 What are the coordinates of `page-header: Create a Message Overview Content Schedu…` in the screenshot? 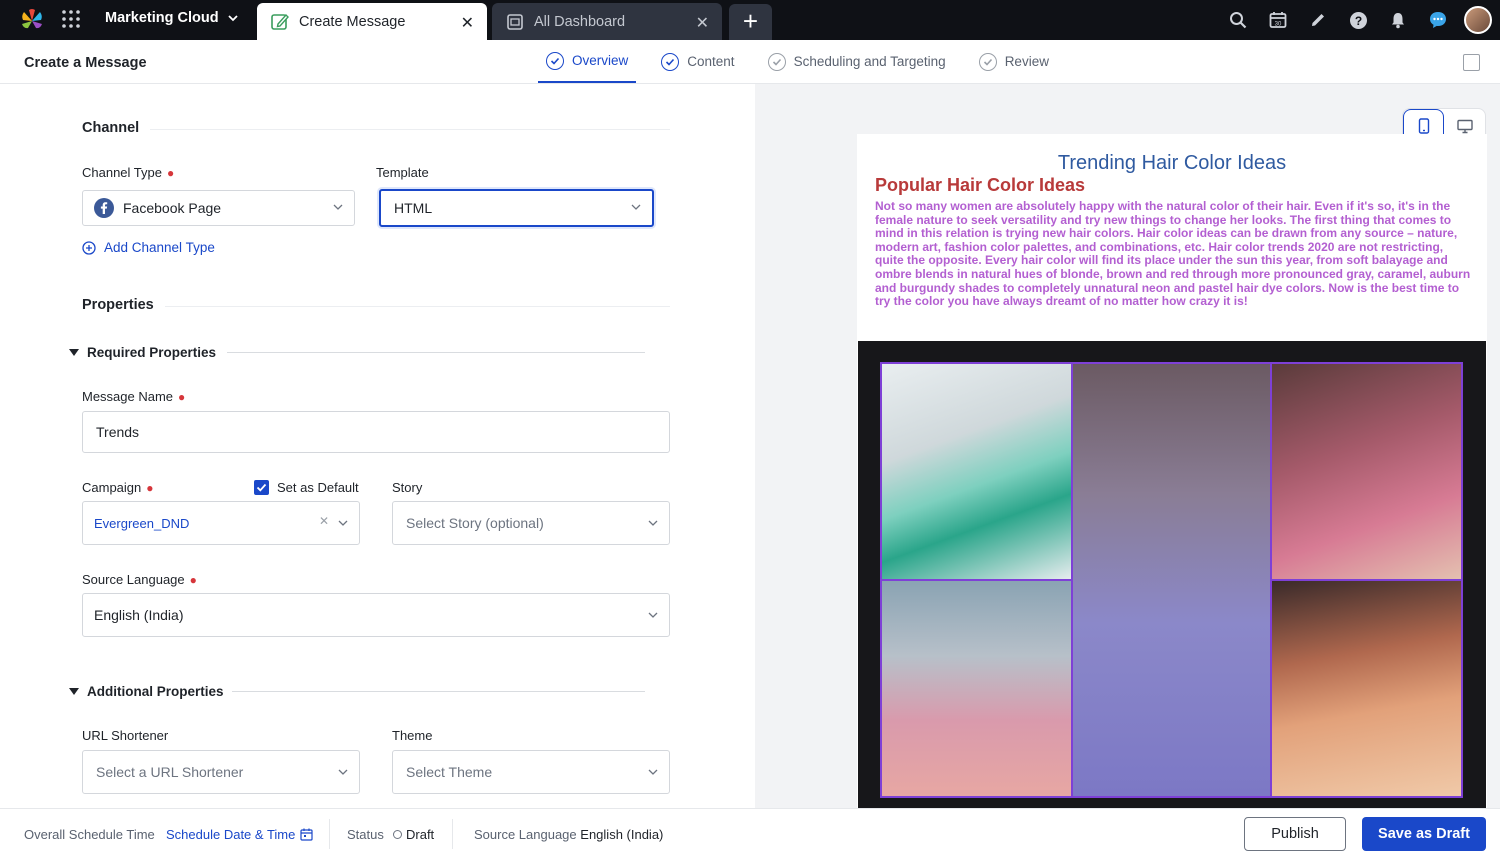 It's located at (750, 62).